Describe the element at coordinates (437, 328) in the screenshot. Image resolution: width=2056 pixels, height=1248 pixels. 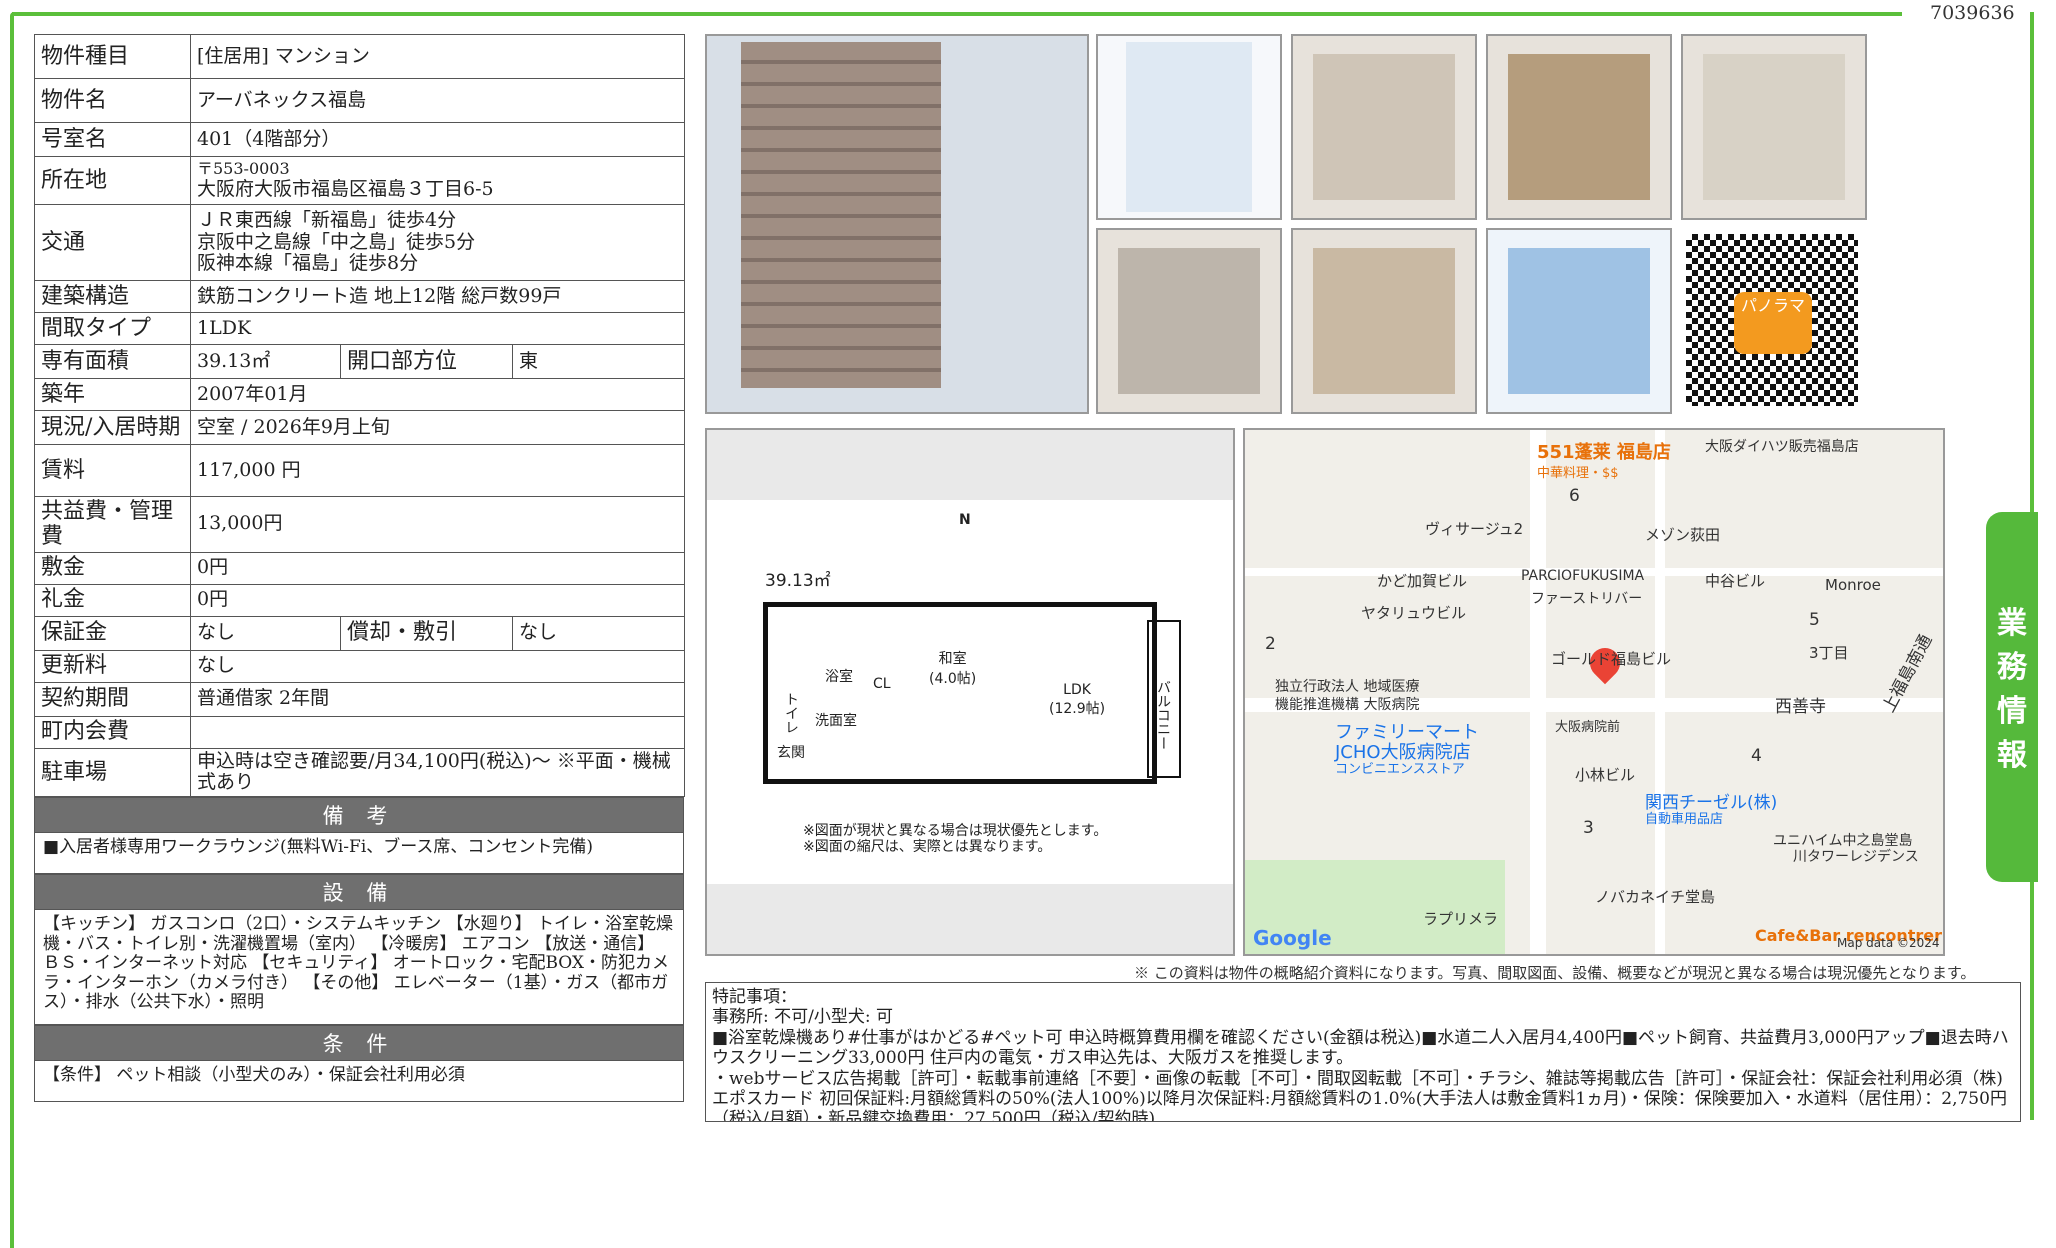
I see `layout-type: 1LDK` at that location.